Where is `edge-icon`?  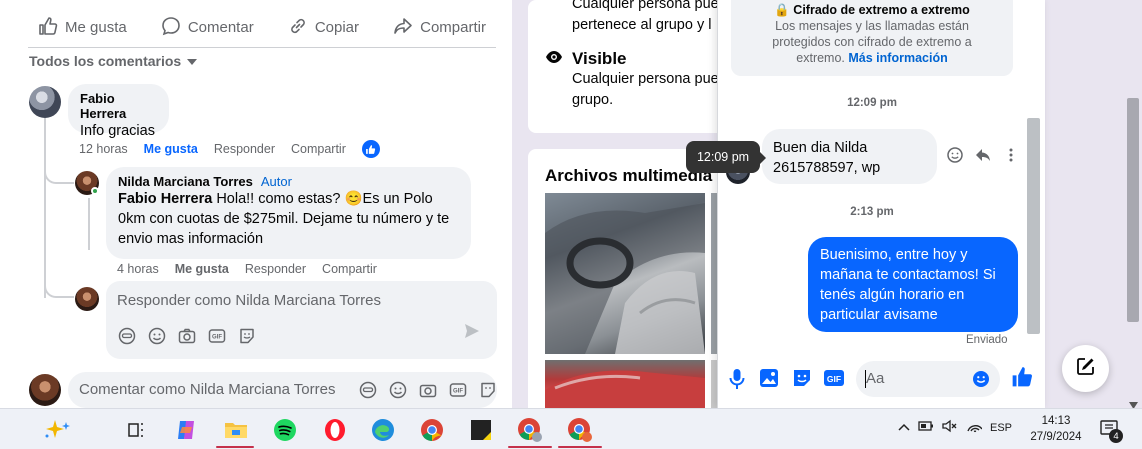
edge-icon is located at coordinates (383, 430).